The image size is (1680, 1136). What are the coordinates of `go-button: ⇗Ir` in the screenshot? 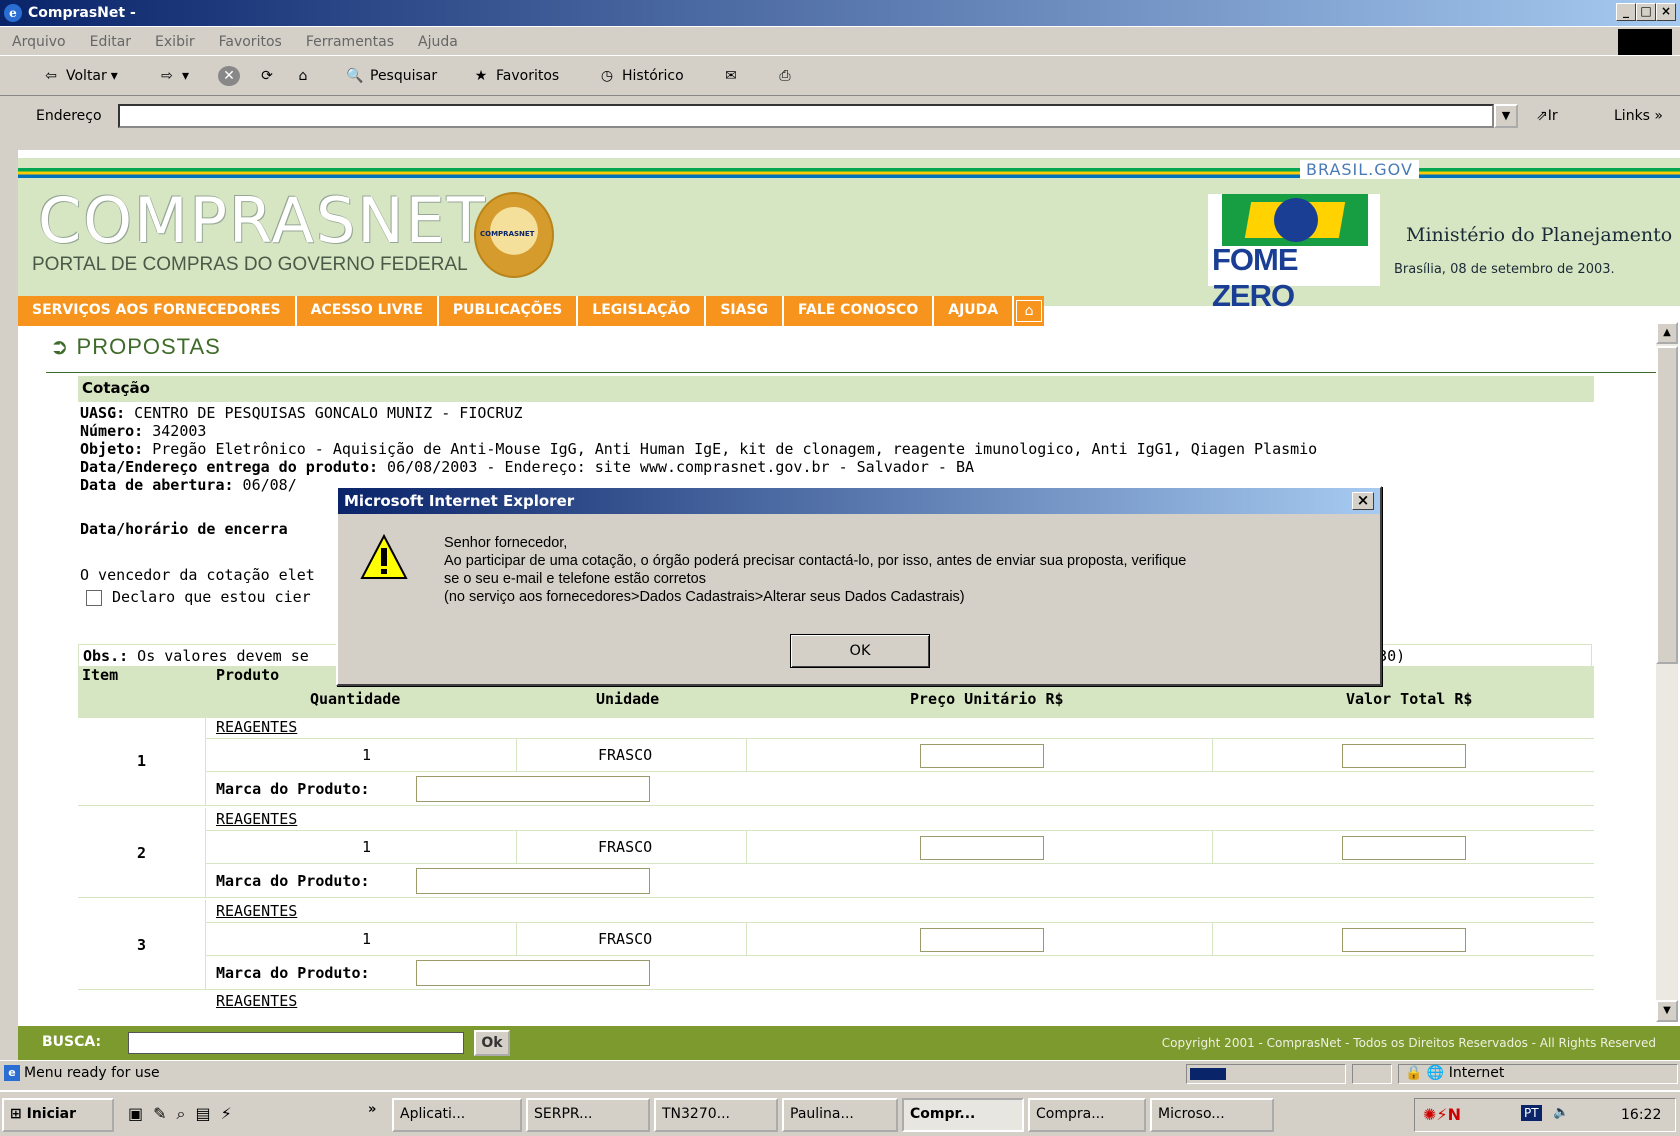 It's located at (1547, 116).